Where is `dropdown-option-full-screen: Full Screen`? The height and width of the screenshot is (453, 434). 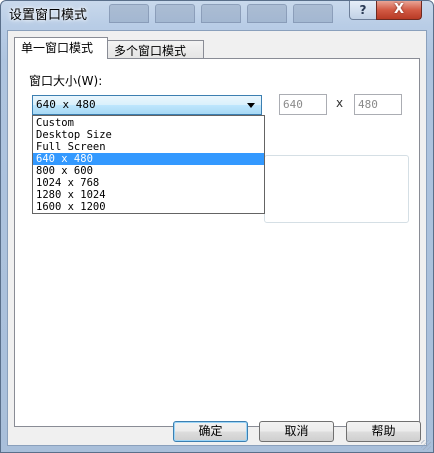
dropdown-option-full-screen: Full Screen is located at coordinates (148, 147).